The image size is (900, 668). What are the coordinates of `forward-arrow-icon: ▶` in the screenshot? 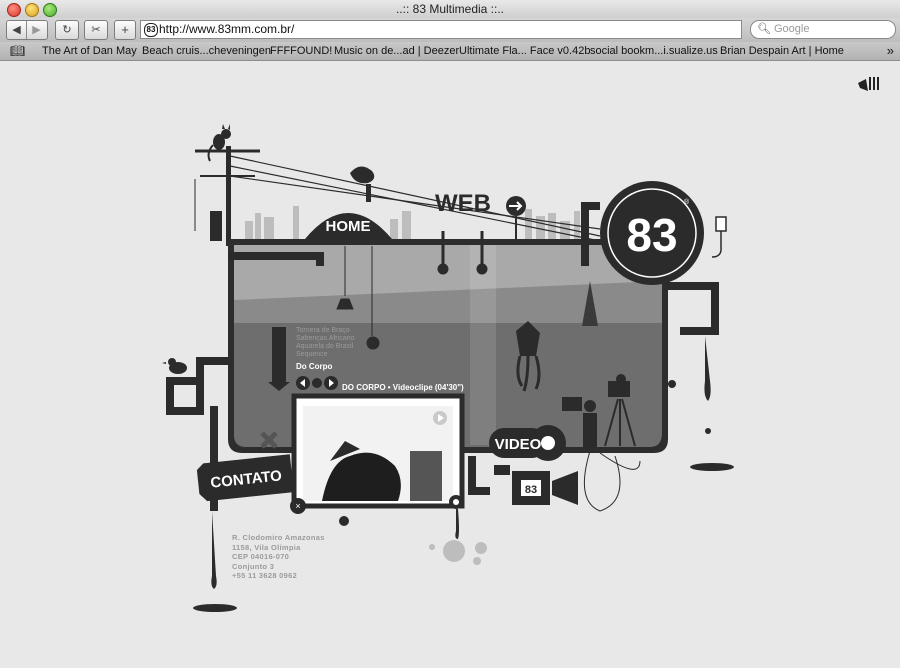 It's located at (36, 30).